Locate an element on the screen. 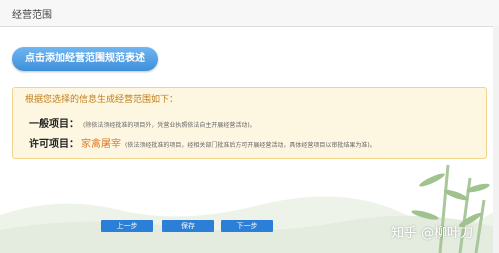 The width and height of the screenshot is (499, 253). watermark-text: 知乎 @柳叶刀 is located at coordinates (432, 233).